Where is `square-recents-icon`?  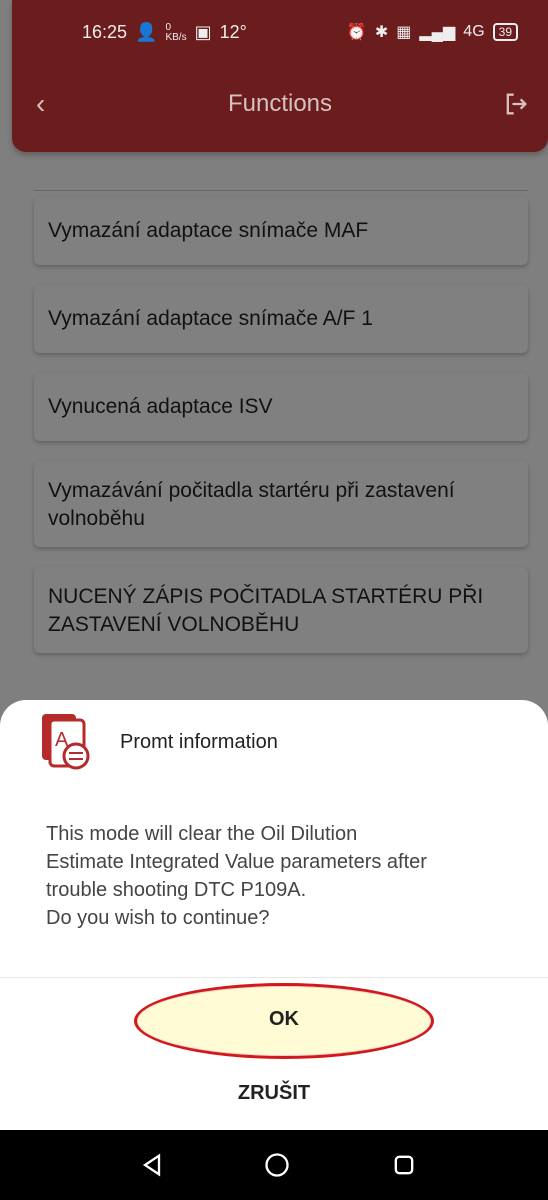 square-recents-icon is located at coordinates (404, 1165).